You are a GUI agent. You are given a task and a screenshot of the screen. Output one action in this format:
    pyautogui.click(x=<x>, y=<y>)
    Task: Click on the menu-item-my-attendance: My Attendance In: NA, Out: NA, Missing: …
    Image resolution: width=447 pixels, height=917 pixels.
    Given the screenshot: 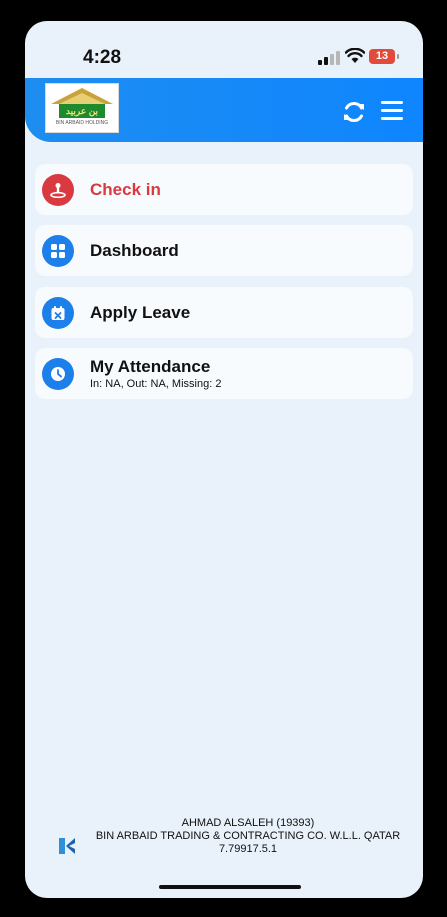 What is the action you would take?
    pyautogui.click(x=224, y=373)
    